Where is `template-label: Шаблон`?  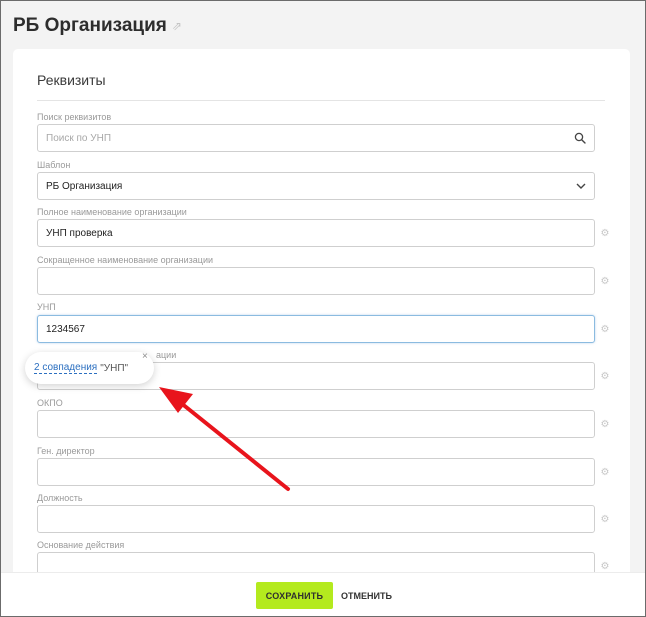
template-label: Шаблон is located at coordinates (54, 165).